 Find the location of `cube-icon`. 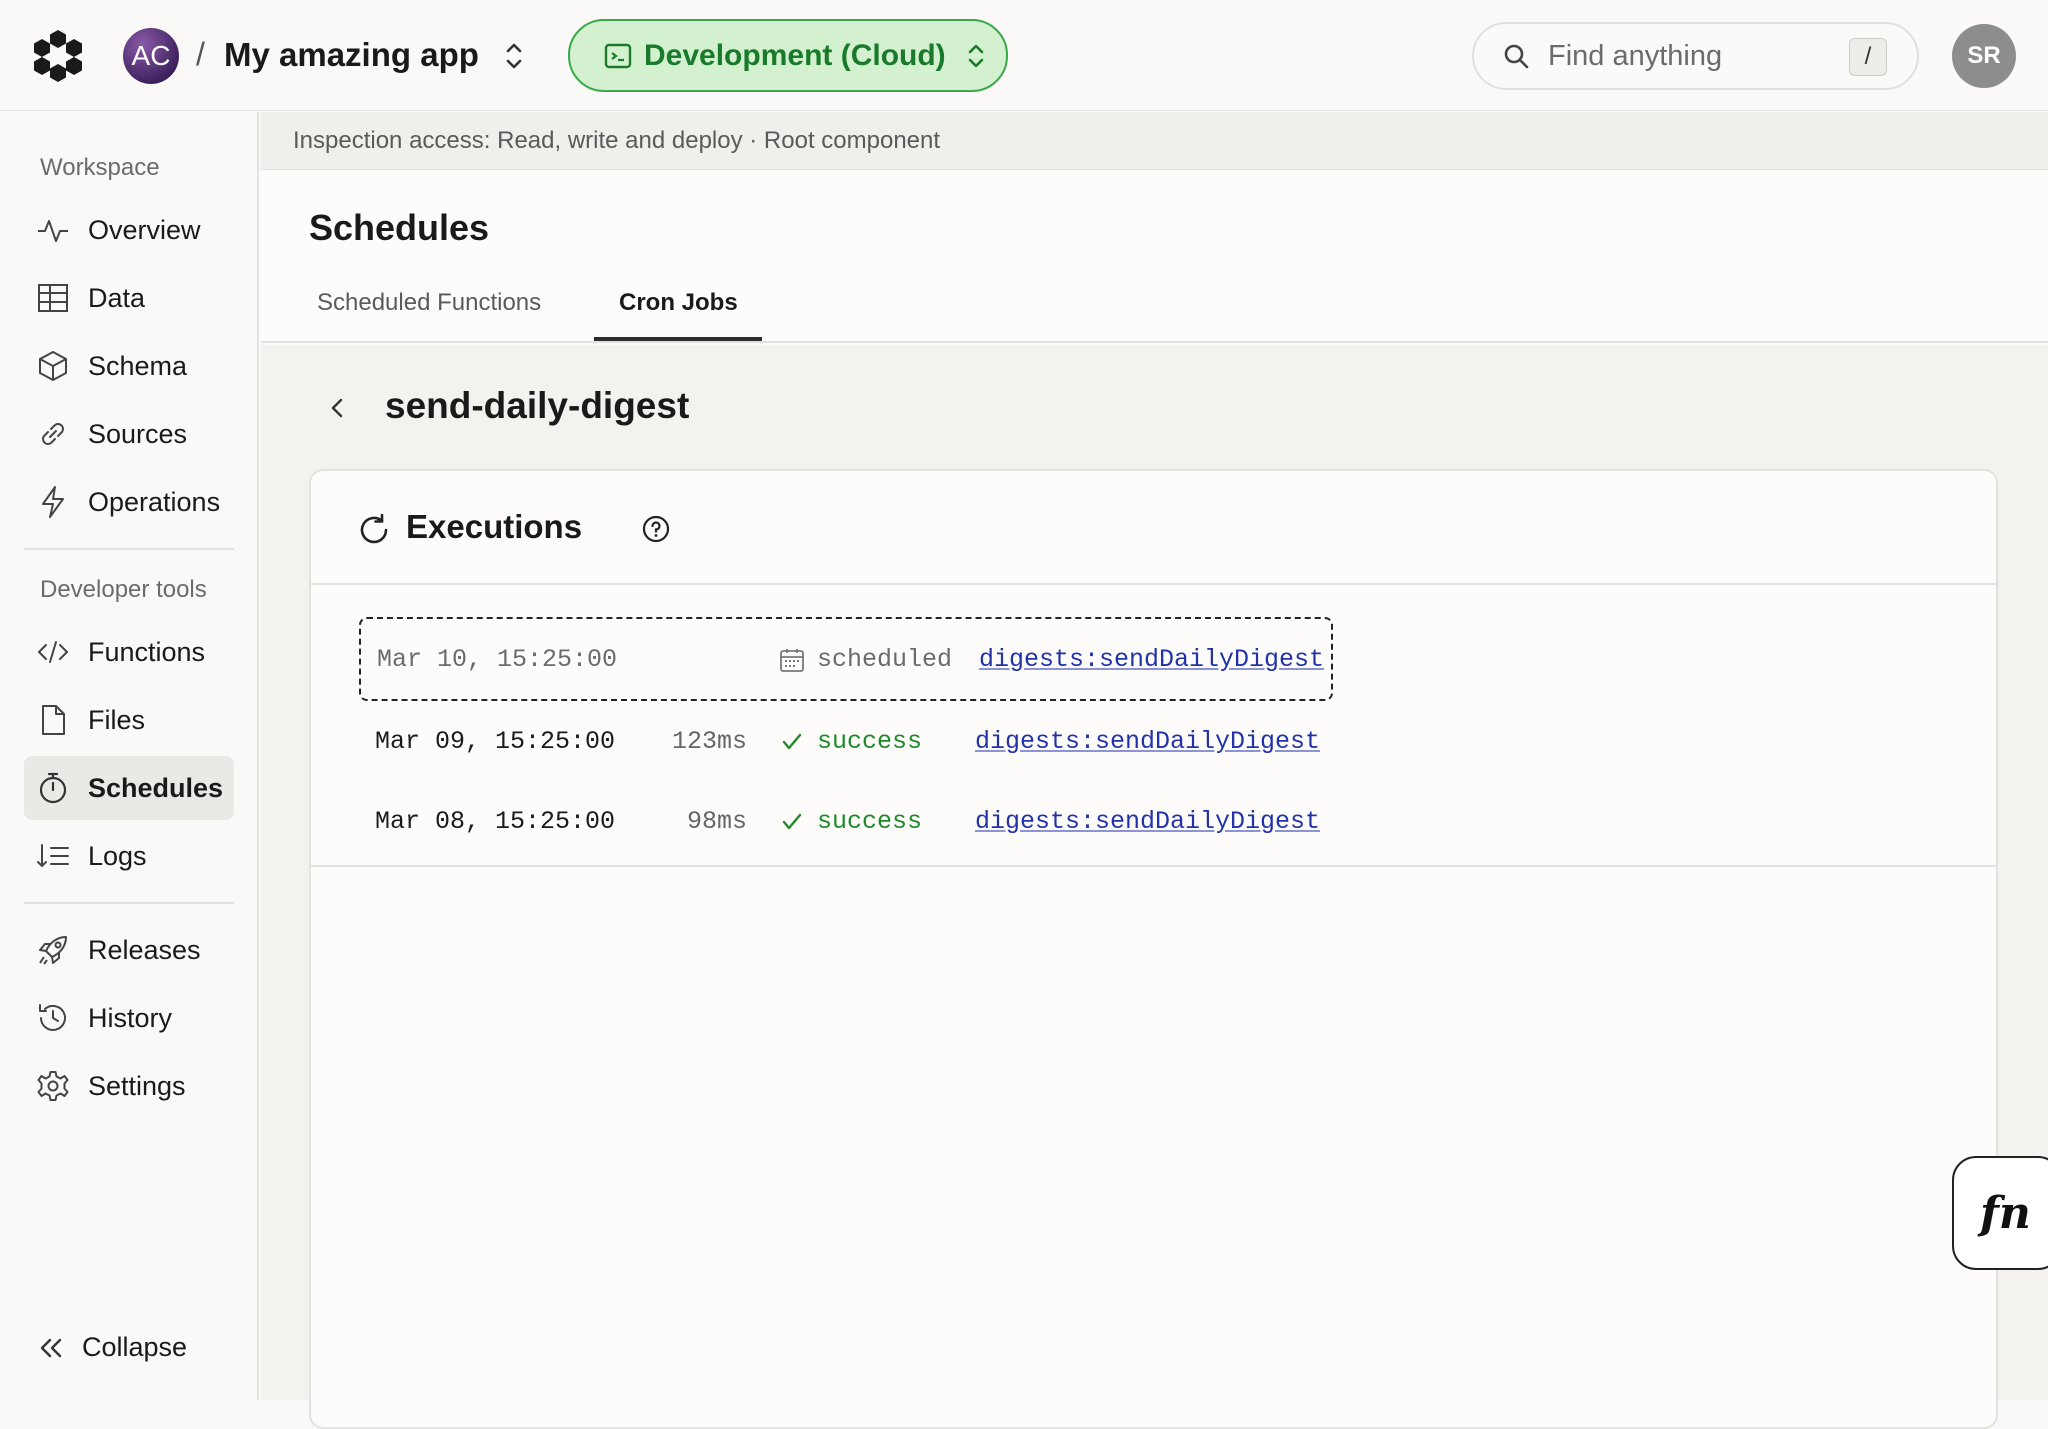

cube-icon is located at coordinates (53, 366).